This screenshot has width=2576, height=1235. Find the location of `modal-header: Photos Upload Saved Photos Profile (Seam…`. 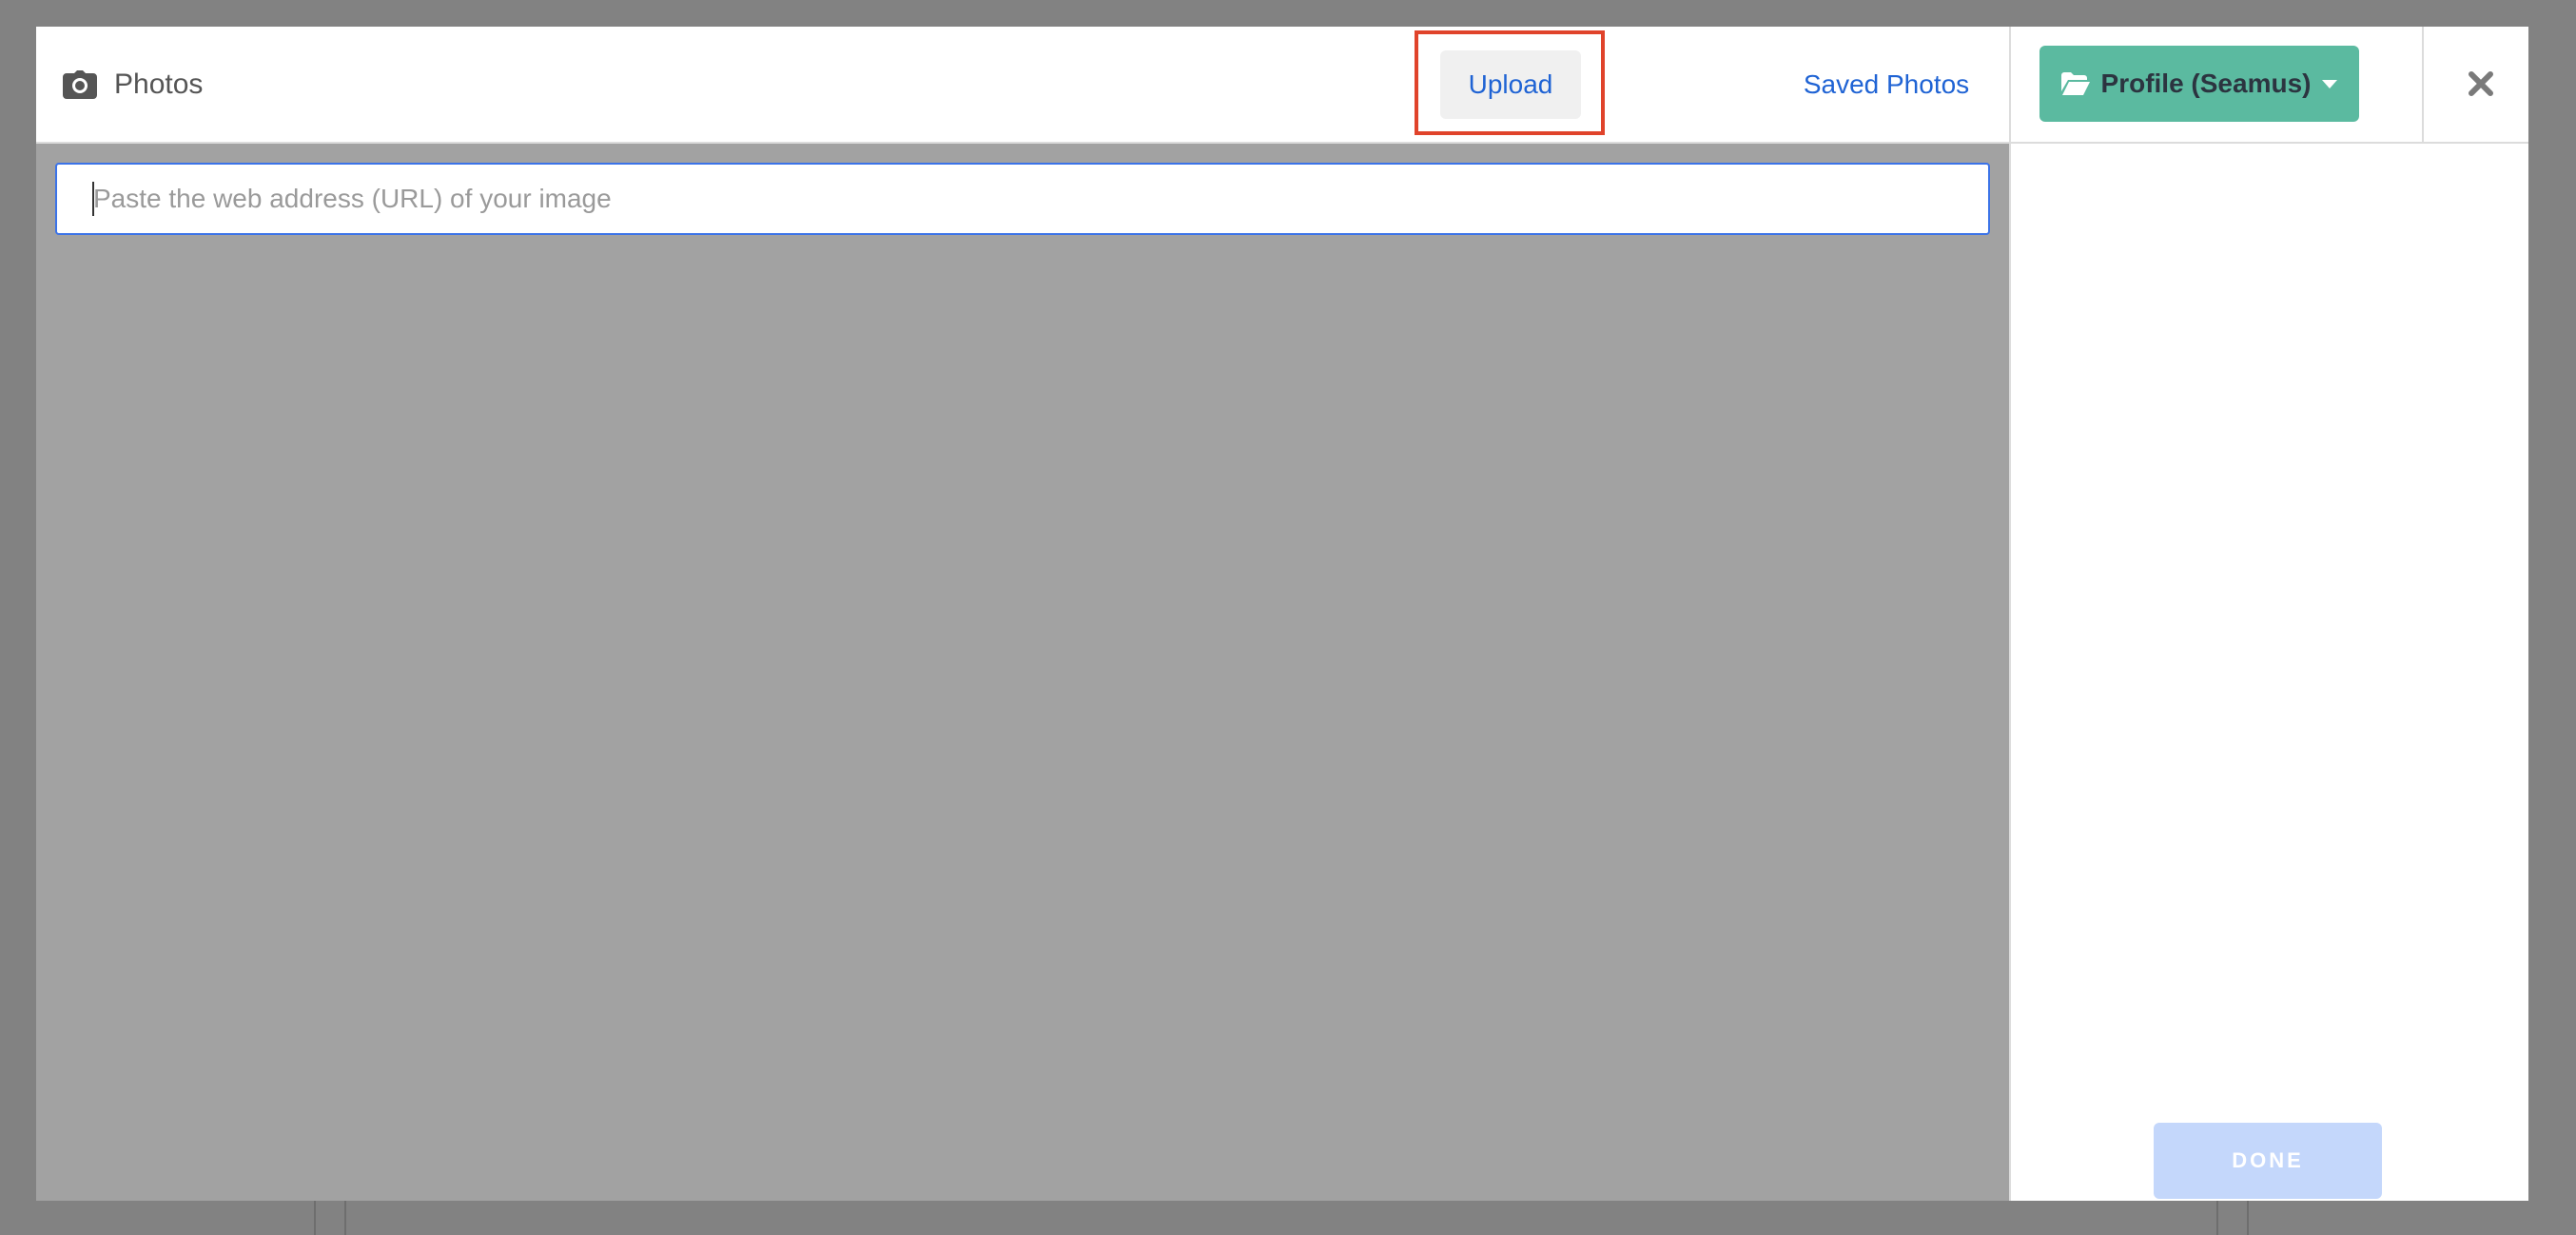

modal-header: Photos Upload Saved Photos Profile (Seam… is located at coordinates (1282, 85).